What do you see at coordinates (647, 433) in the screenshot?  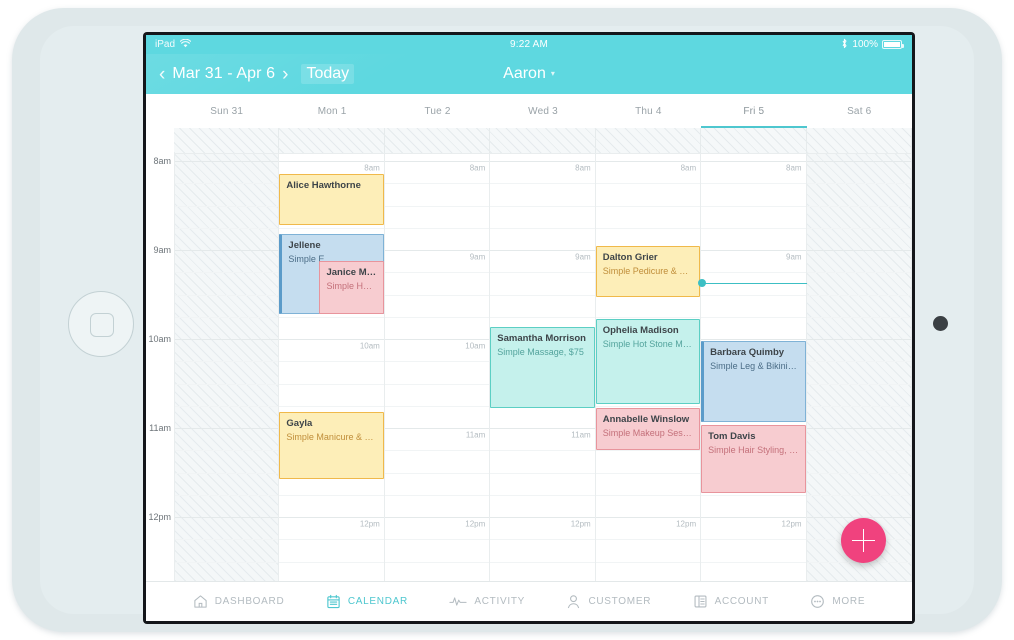 I see `event-service-description: Simple Makeup Session, $45` at bounding box center [647, 433].